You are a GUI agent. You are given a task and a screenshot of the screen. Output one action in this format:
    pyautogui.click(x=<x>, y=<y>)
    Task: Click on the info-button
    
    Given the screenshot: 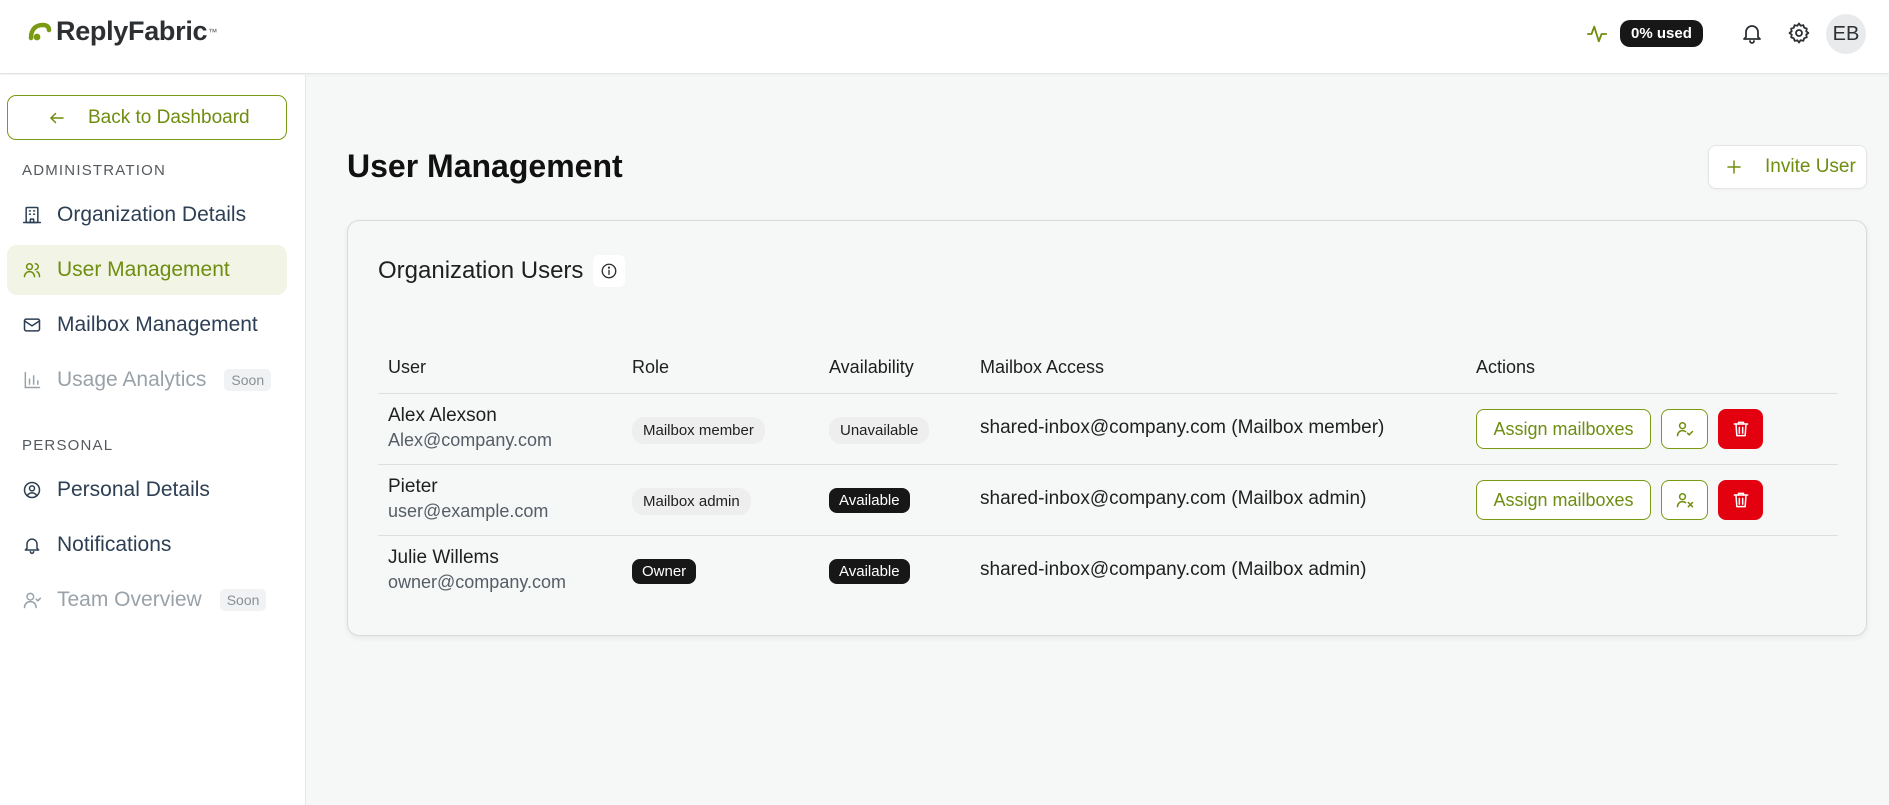 What is the action you would take?
    pyautogui.click(x=609, y=271)
    